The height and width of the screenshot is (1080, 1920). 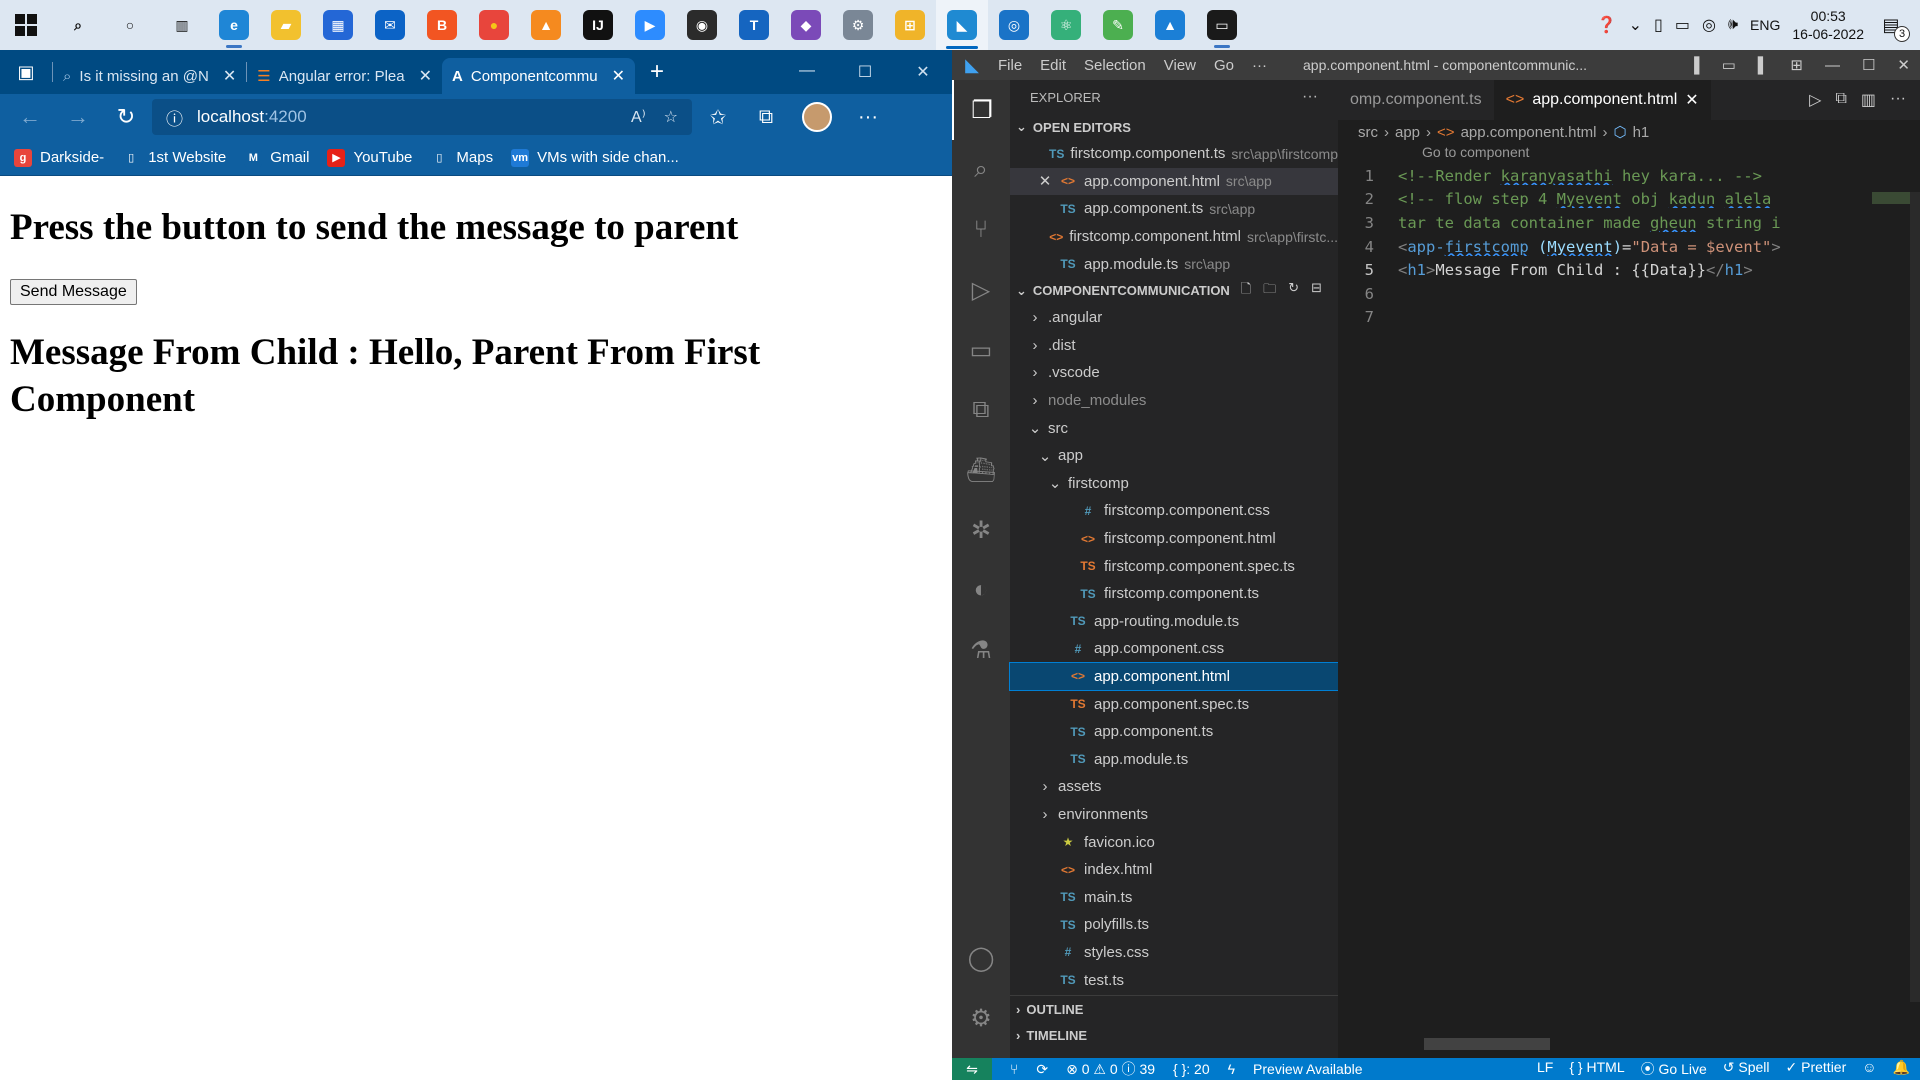 What do you see at coordinates (766, 117) in the screenshot?
I see `collections-icon: ⧉` at bounding box center [766, 117].